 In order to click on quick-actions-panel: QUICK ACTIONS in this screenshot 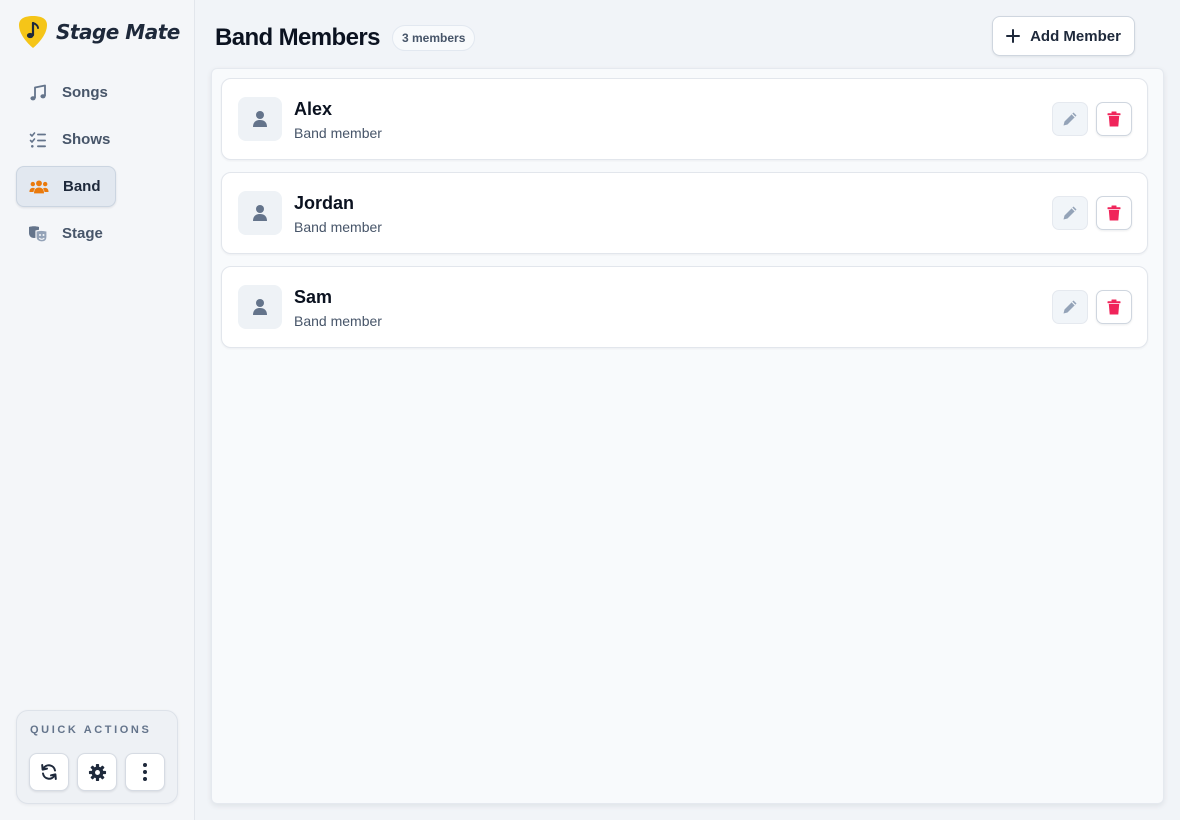, I will do `click(97, 757)`.